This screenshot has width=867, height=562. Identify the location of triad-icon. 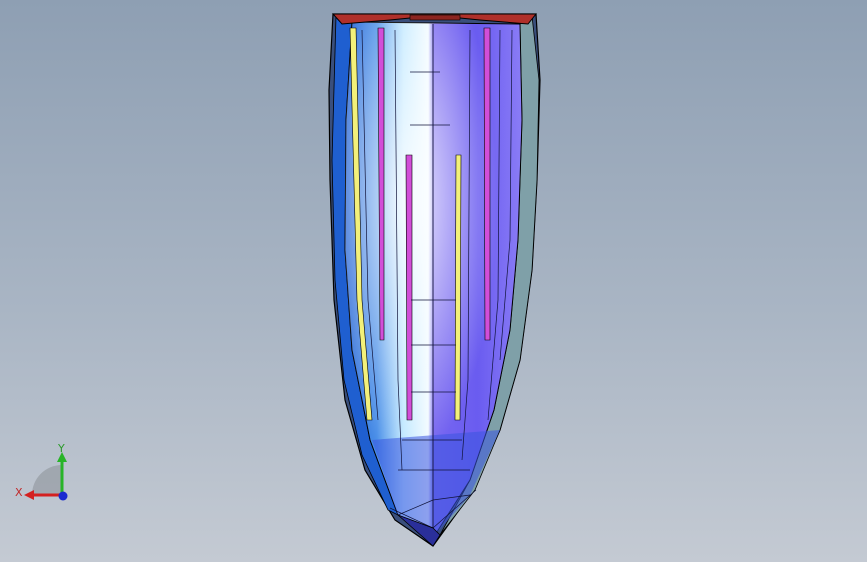
(46, 476).